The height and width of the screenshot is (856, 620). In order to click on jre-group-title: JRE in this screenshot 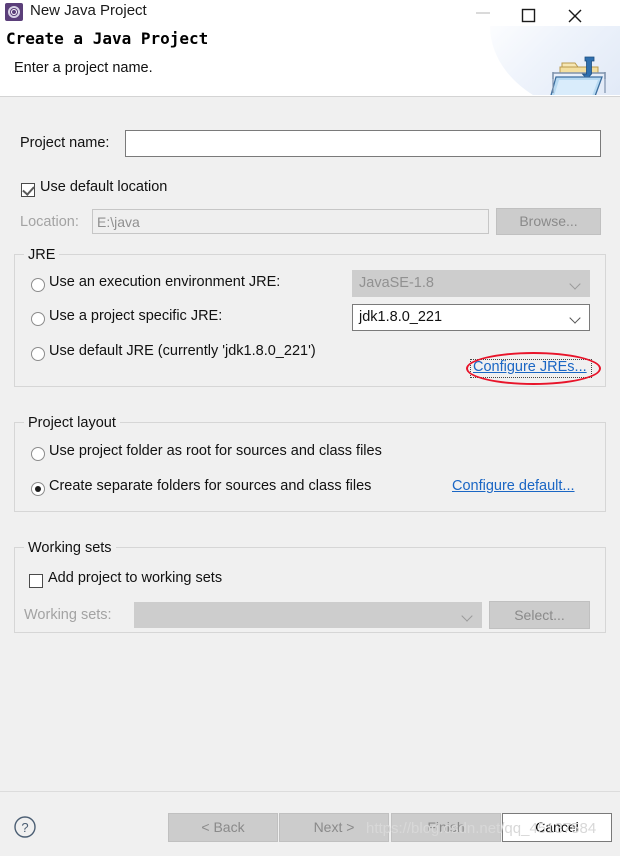, I will do `click(42, 255)`.